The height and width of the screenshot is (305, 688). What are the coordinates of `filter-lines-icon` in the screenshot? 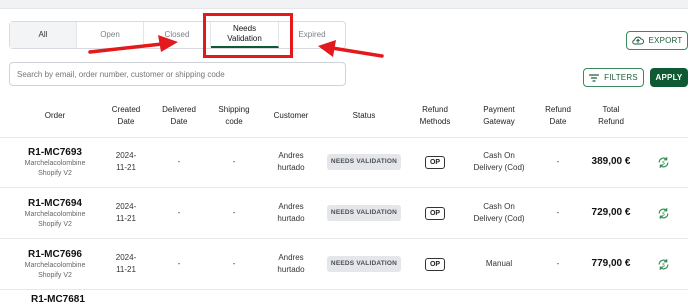 It's located at (594, 77).